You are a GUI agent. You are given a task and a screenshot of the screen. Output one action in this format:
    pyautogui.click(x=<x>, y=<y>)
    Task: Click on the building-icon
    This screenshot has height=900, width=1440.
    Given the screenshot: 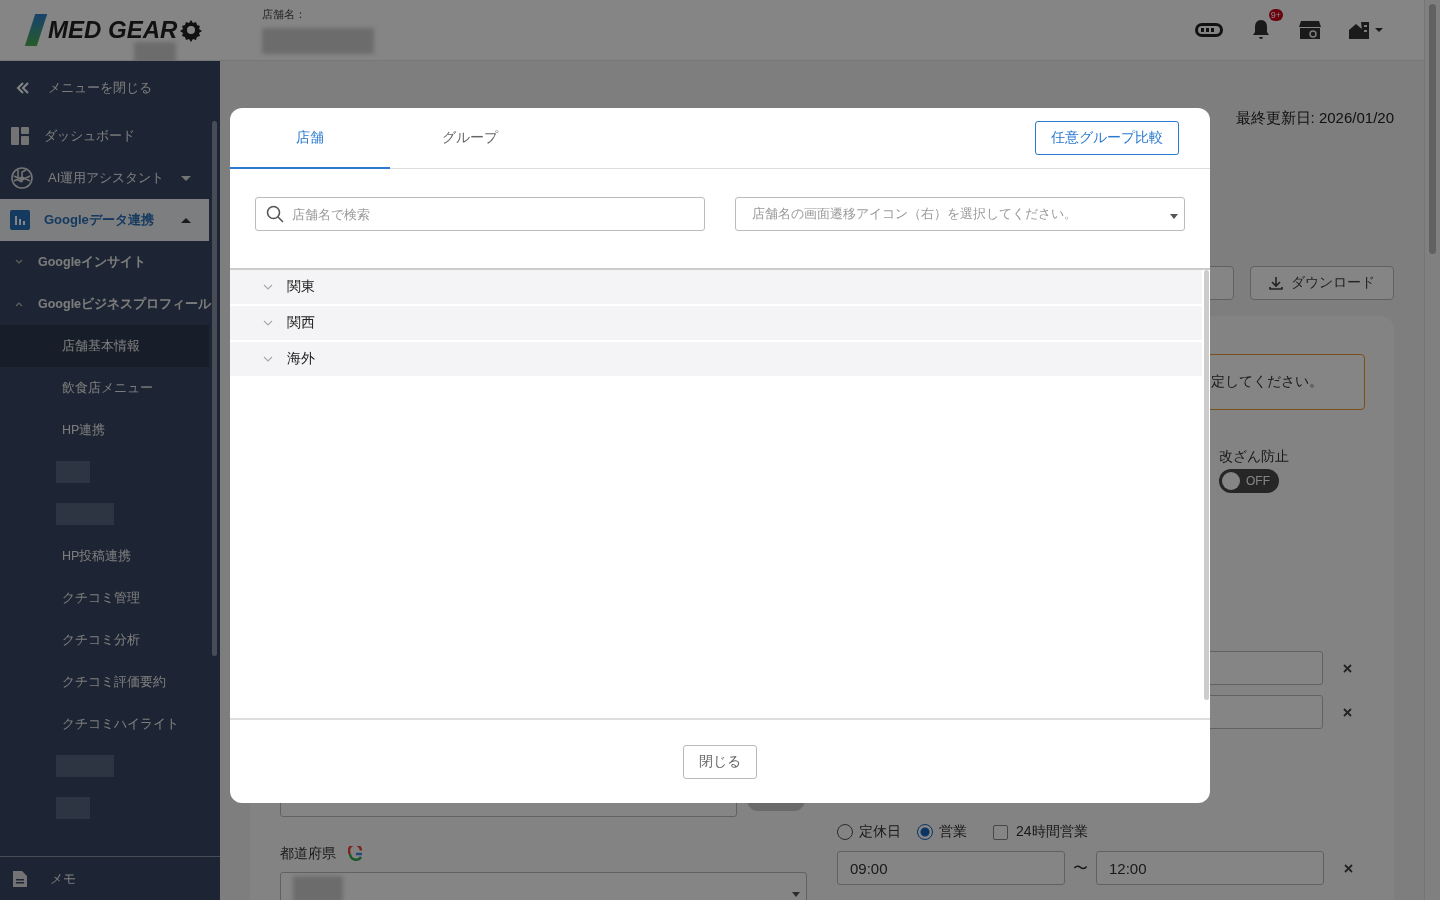 What is the action you would take?
    pyautogui.click(x=1367, y=30)
    